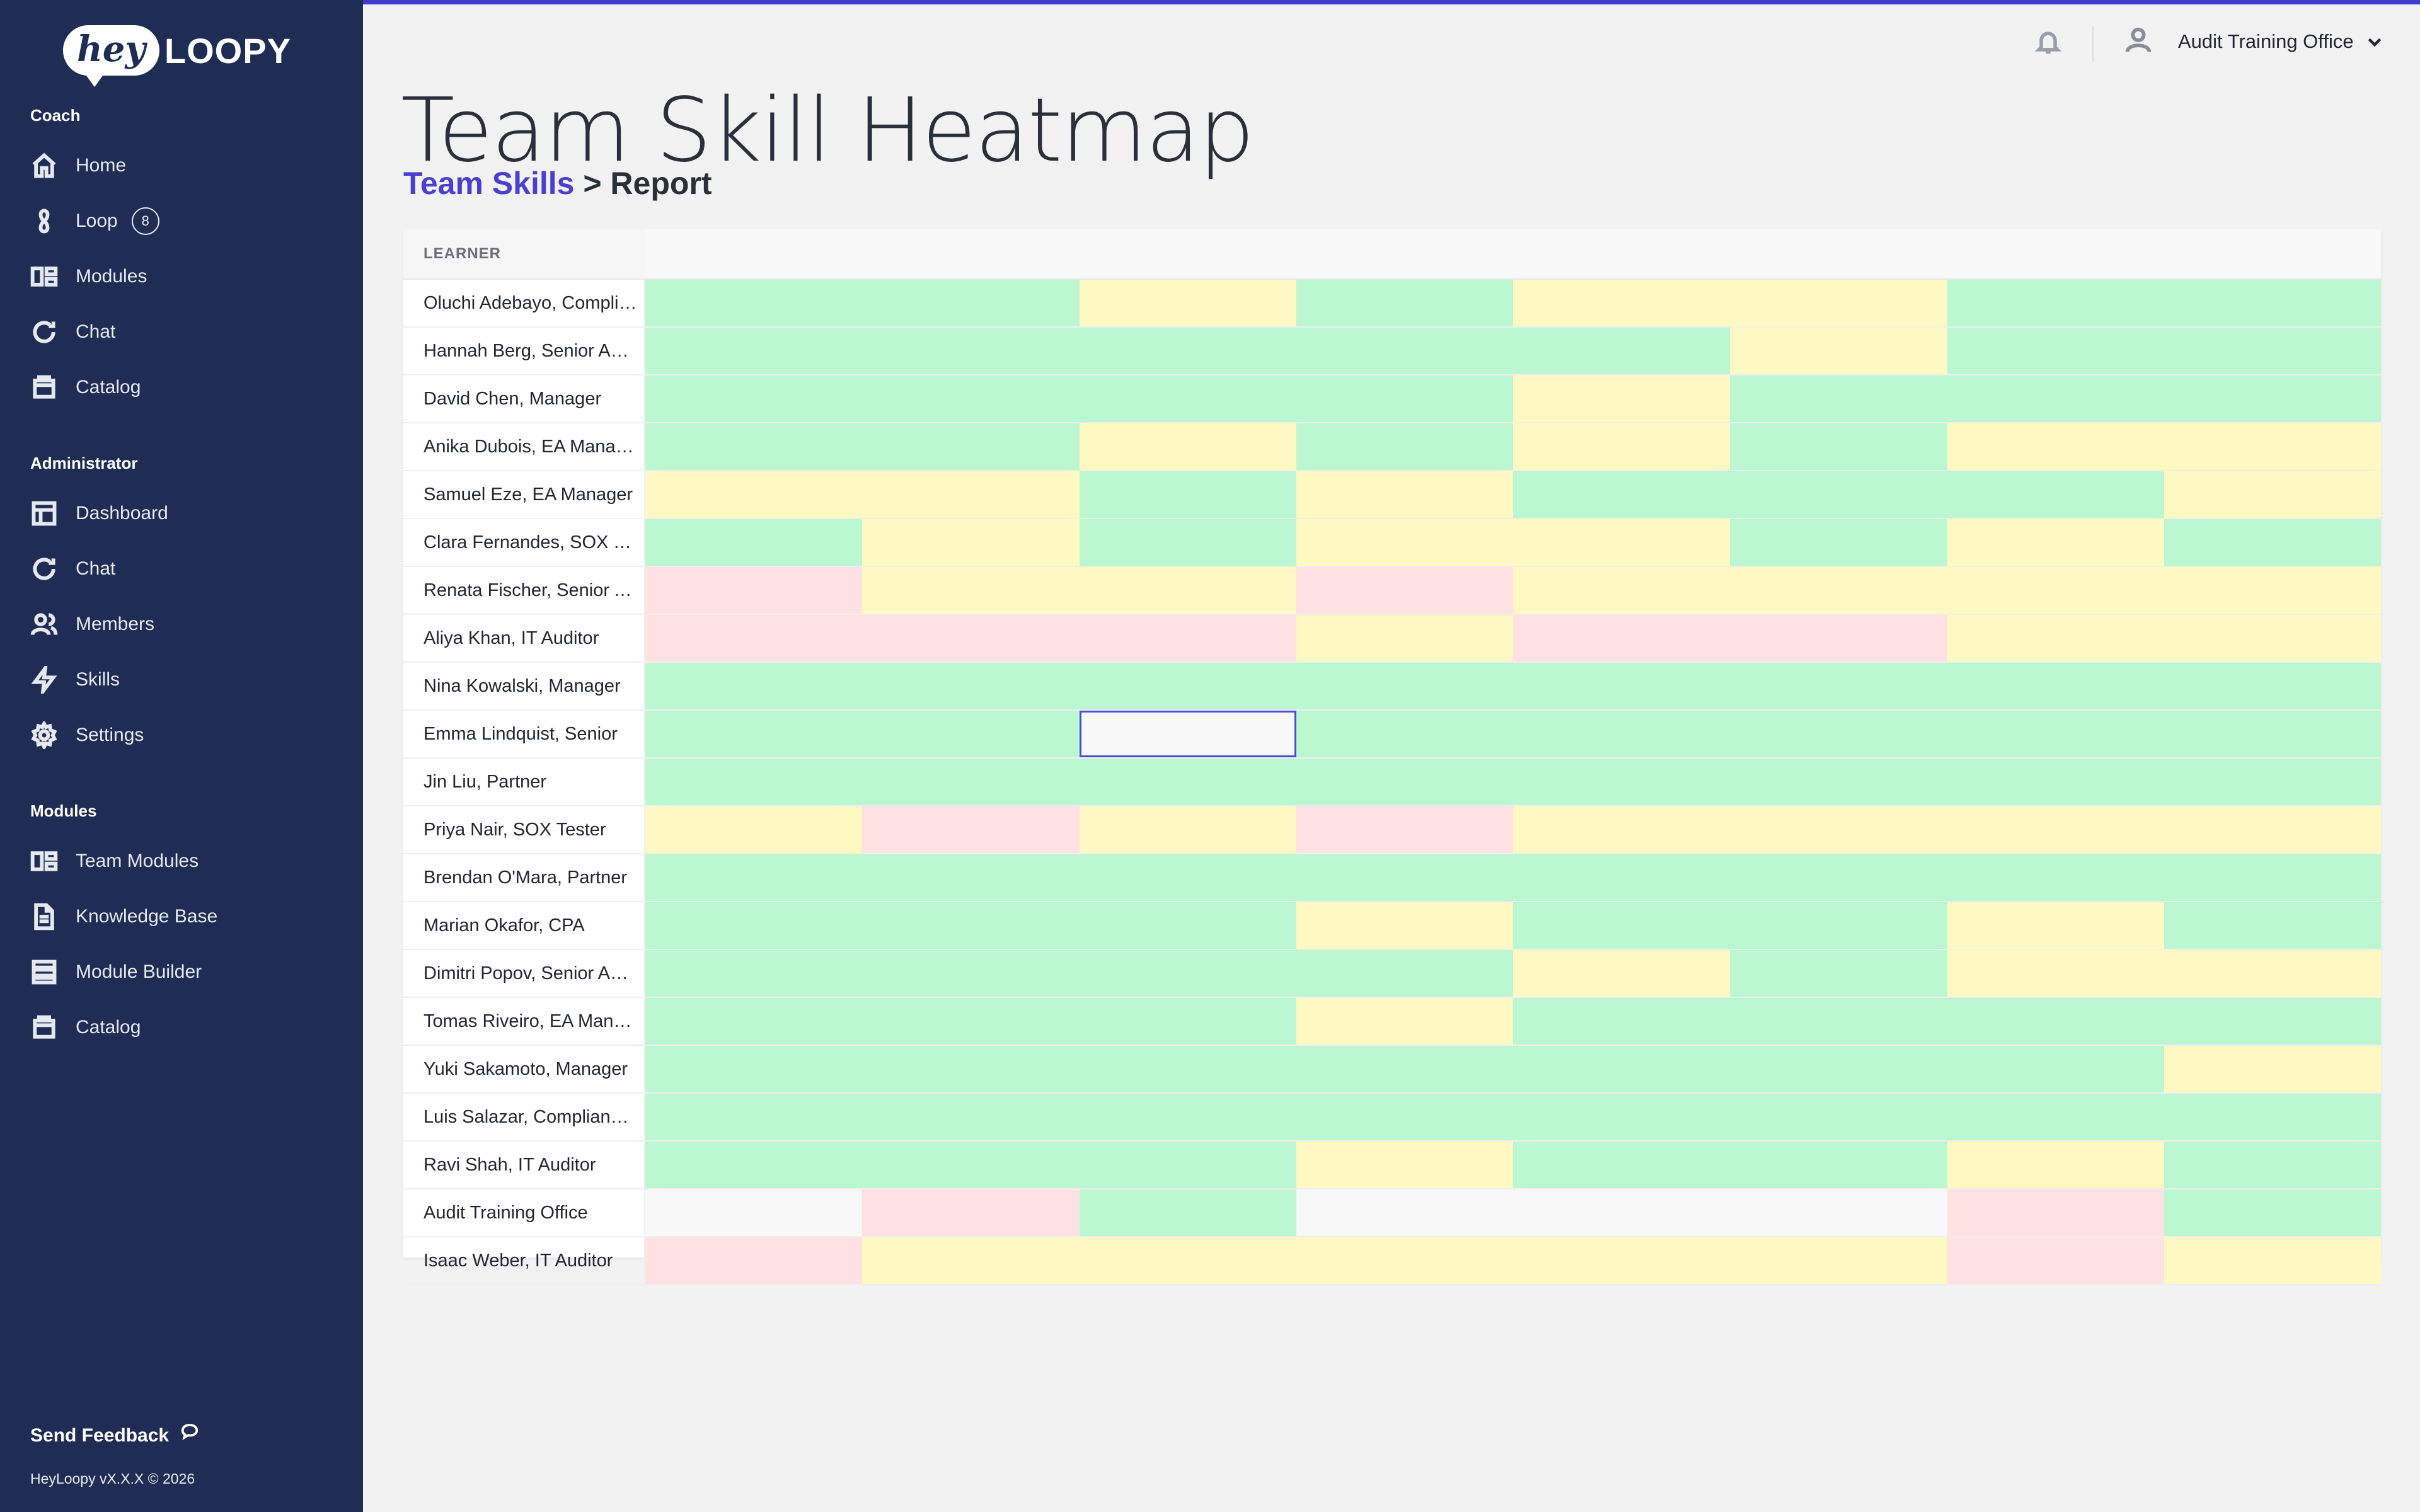  I want to click on org-switcher: Audit Training Office, so click(2254, 41).